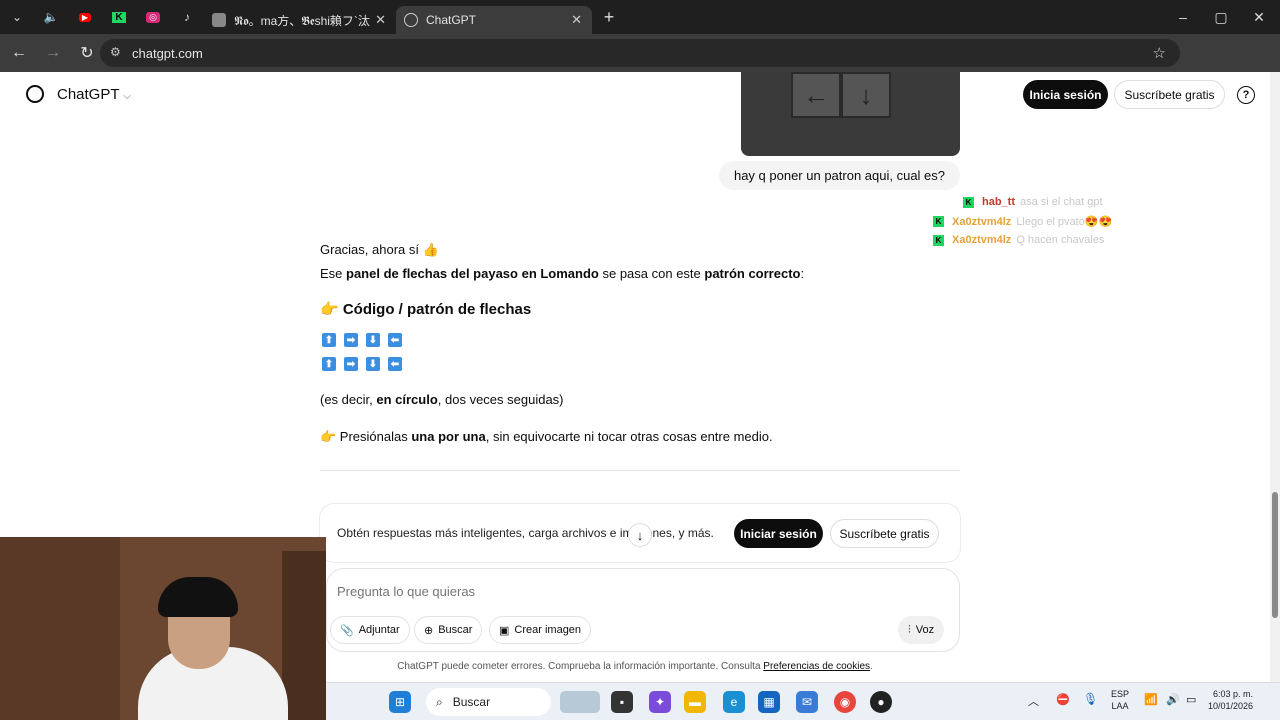 The image size is (1280, 720). I want to click on create-image-button: ▣ Crear imagen, so click(540, 630).